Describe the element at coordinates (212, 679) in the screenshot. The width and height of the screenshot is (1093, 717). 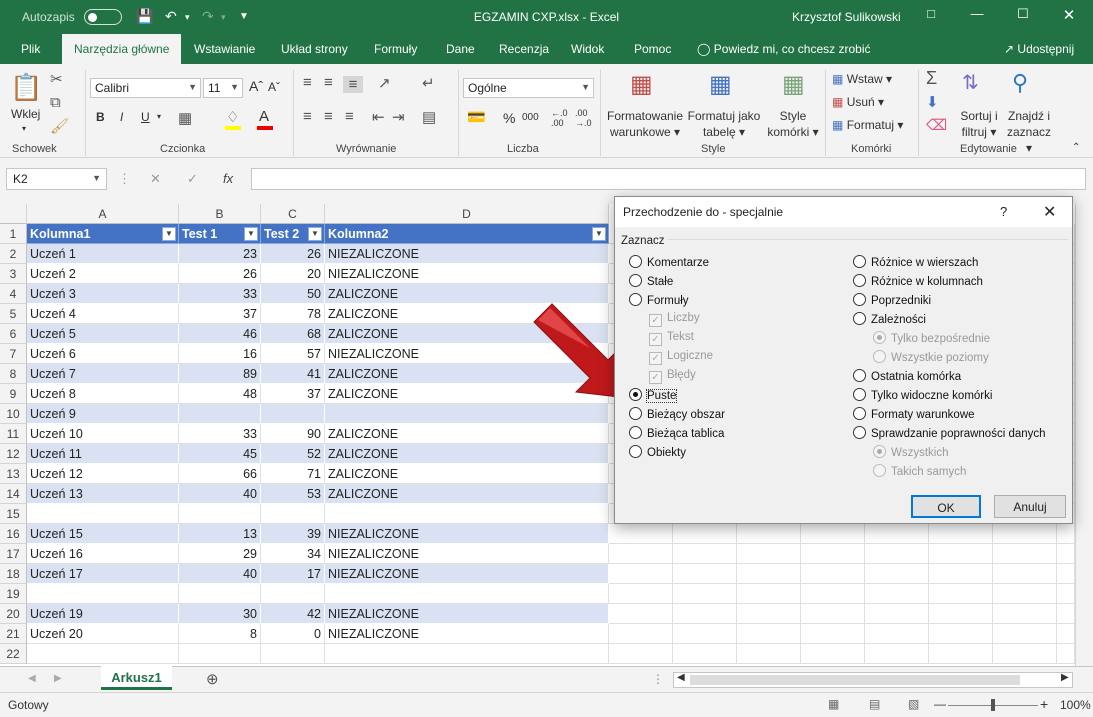
I see `add-sheet-icon: ⊕` at that location.